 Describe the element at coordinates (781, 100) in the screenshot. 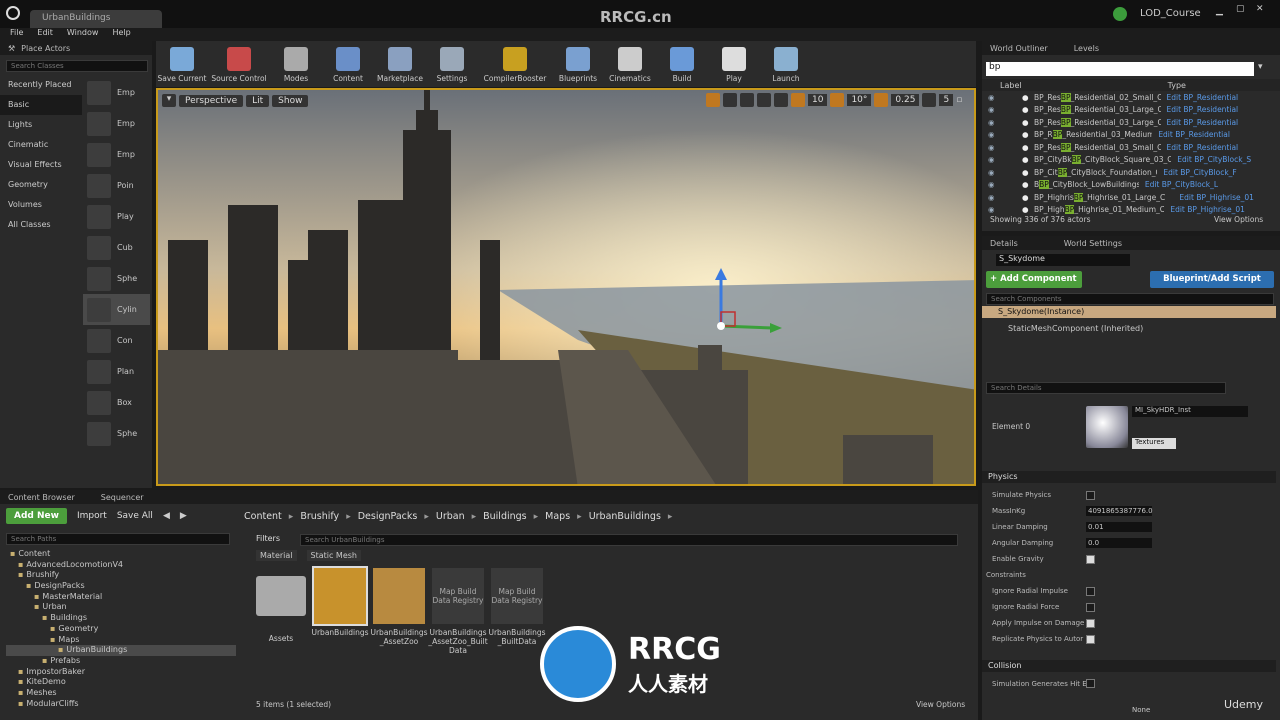

I see `surface-snap-icon` at that location.